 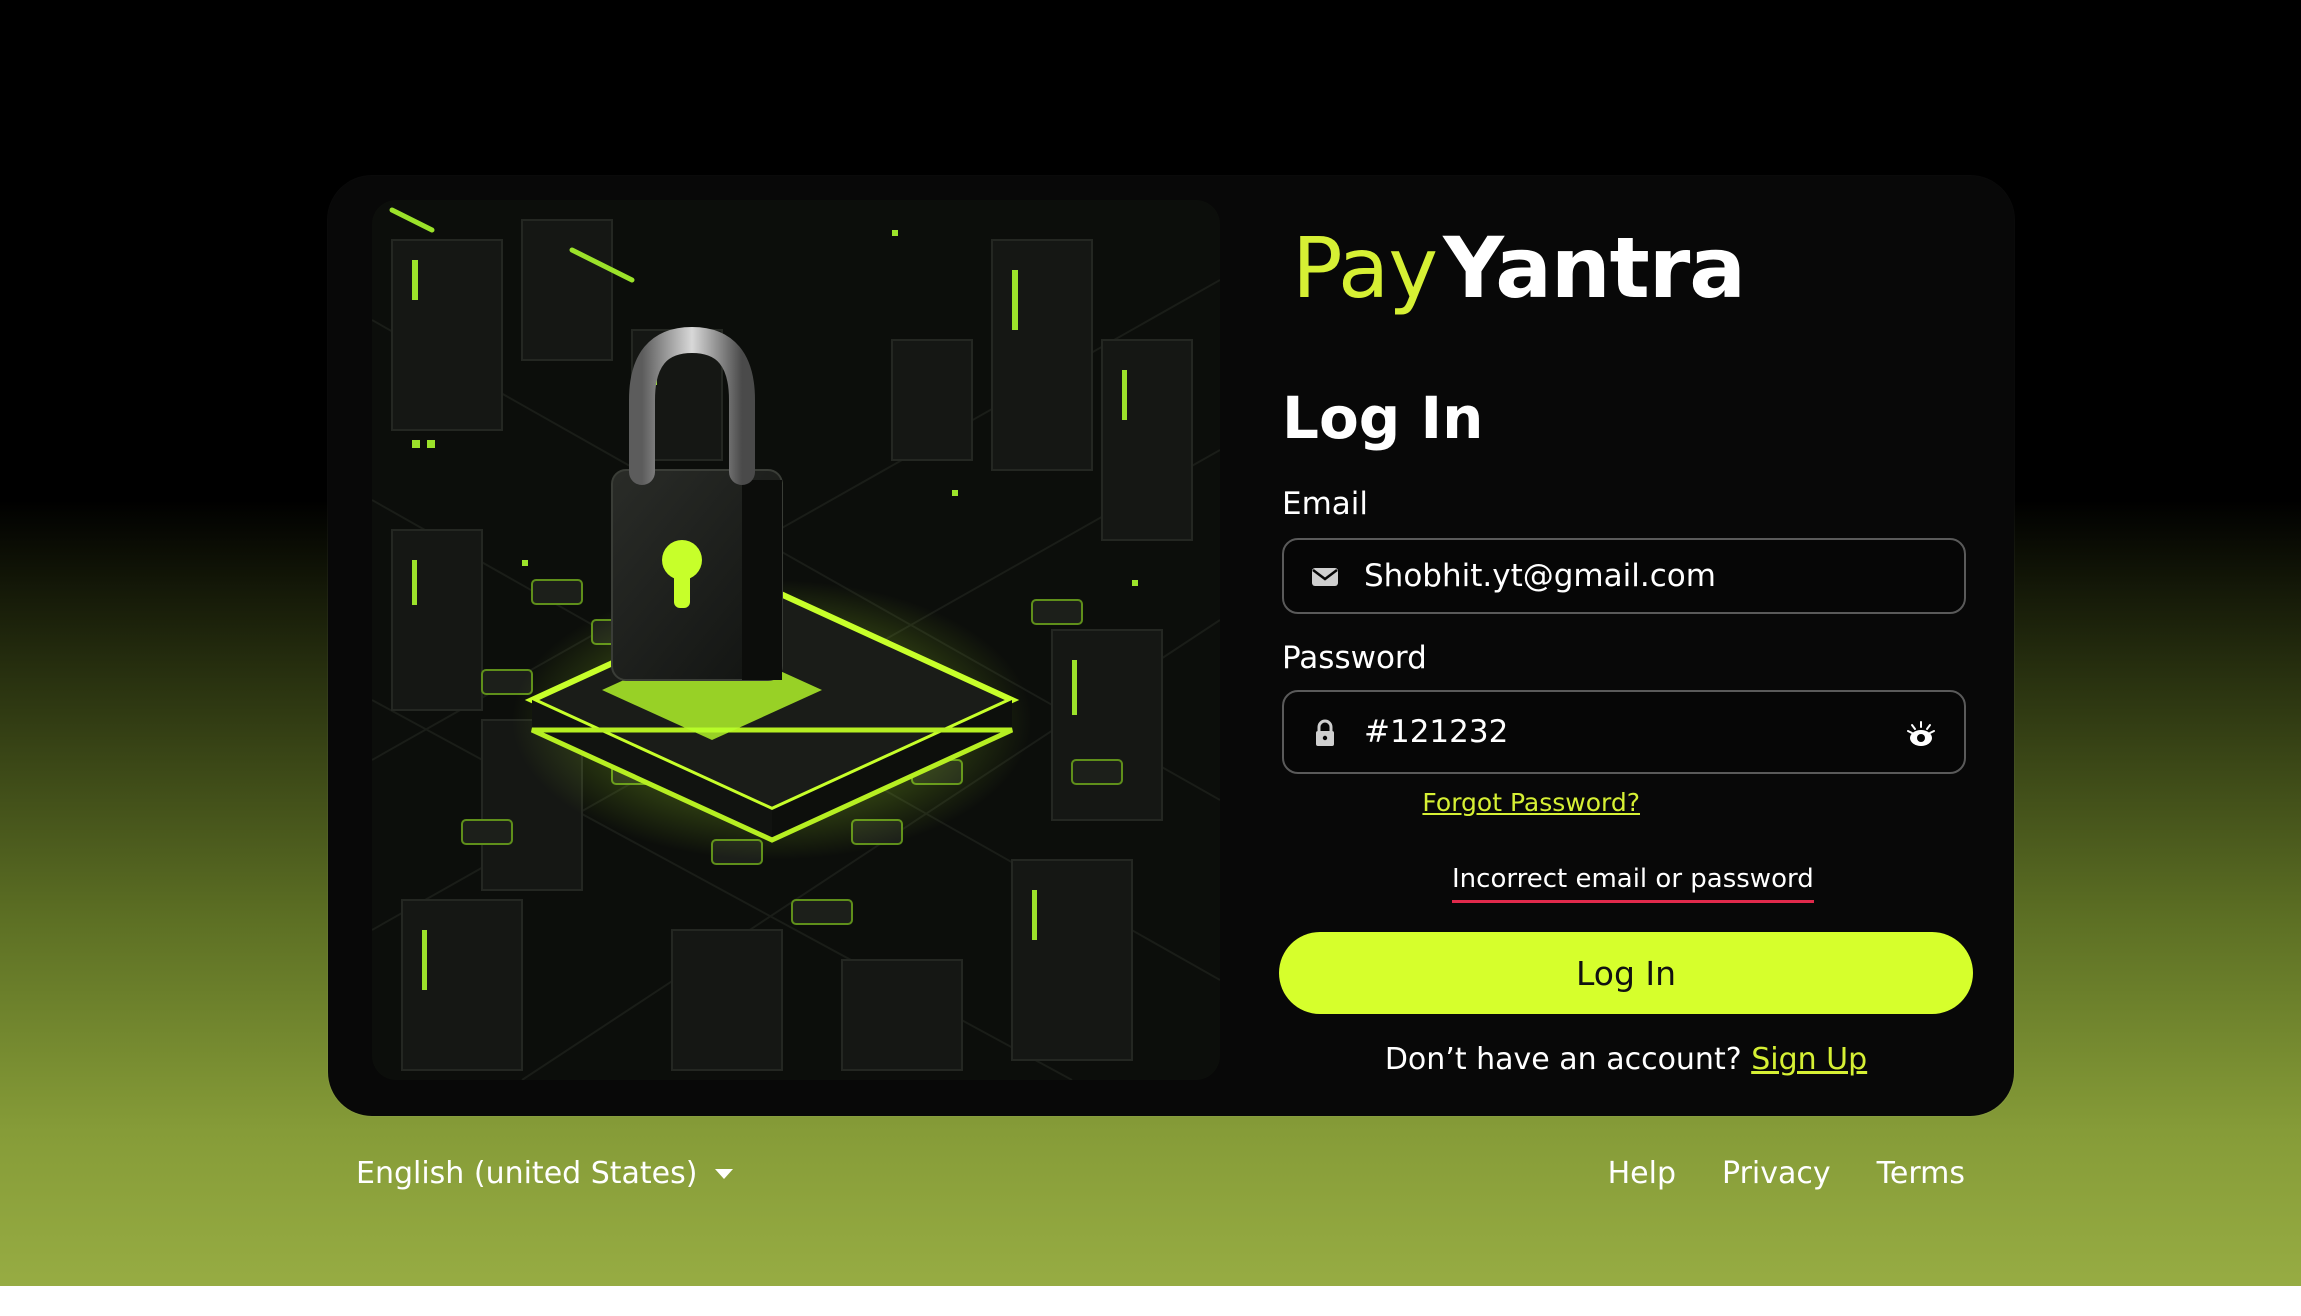 I want to click on signup-row: Don’t have an account? Sign Up, so click(x=1626, y=1059).